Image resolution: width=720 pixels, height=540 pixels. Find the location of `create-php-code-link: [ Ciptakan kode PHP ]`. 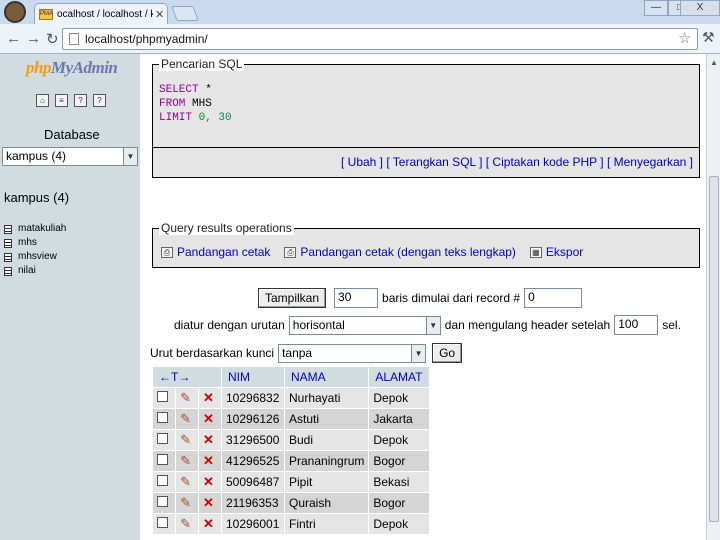

create-php-code-link: [ Ciptakan kode PHP ] is located at coordinates (545, 162).